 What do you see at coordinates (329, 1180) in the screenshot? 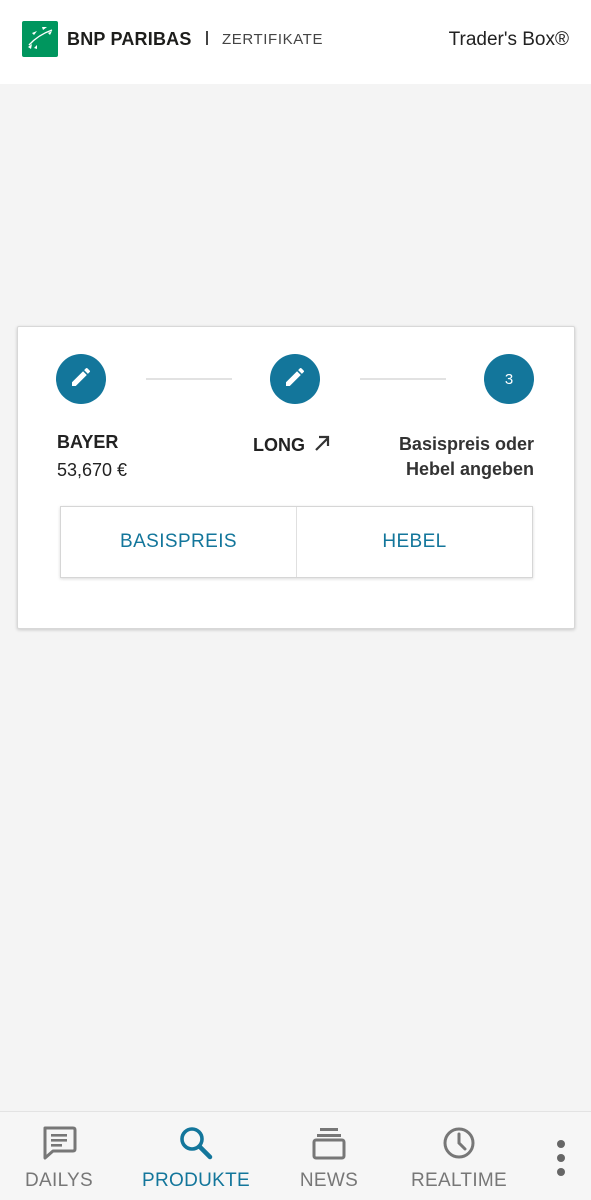
I see `nav-label: NEWS` at bounding box center [329, 1180].